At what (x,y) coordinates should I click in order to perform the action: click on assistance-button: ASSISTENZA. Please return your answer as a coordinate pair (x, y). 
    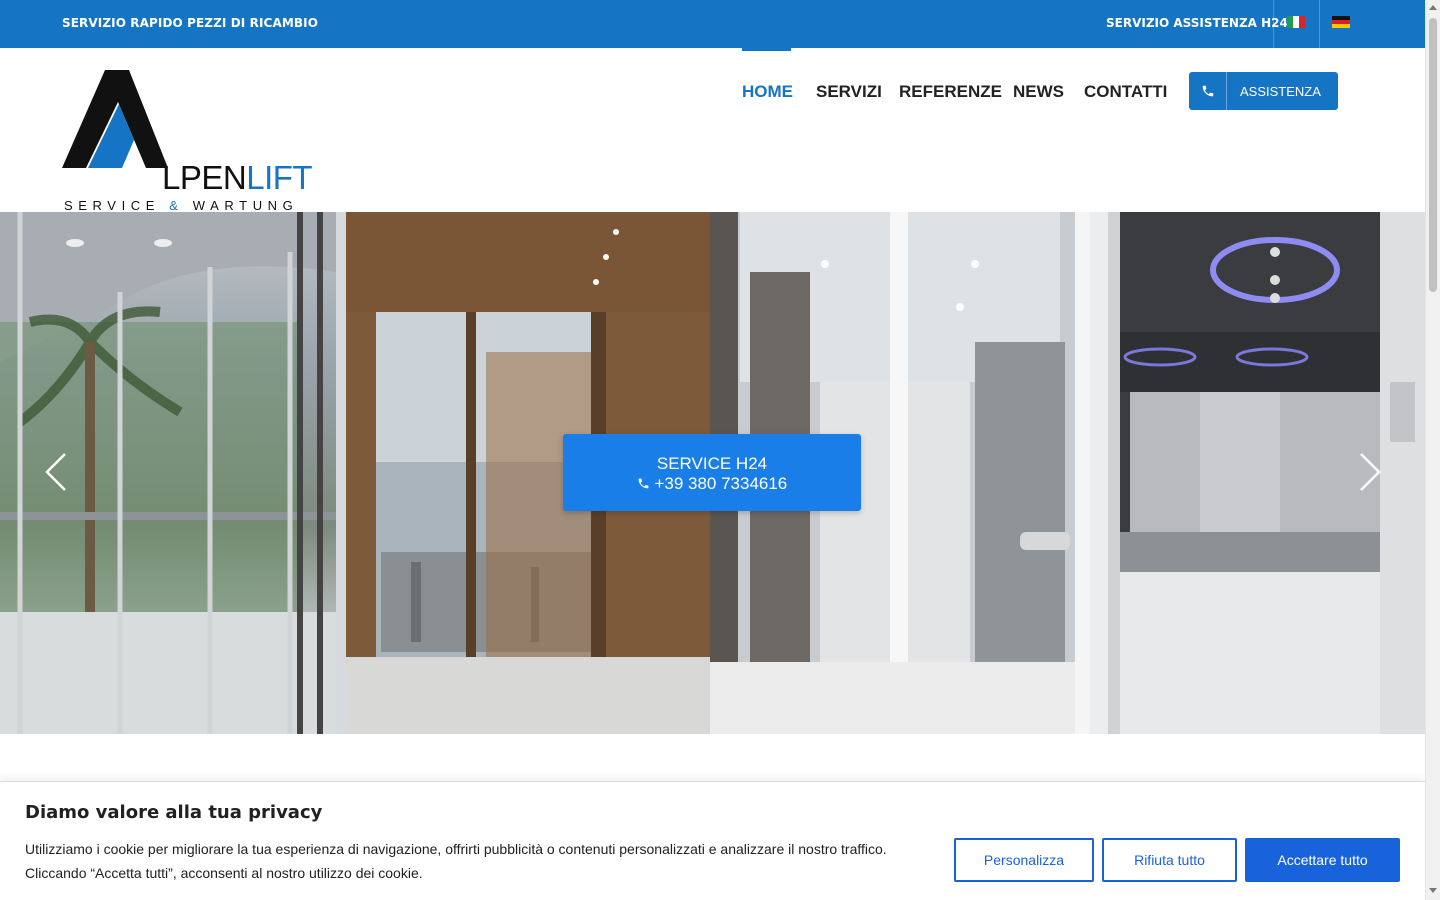
    Looking at the image, I should click on (1263, 91).